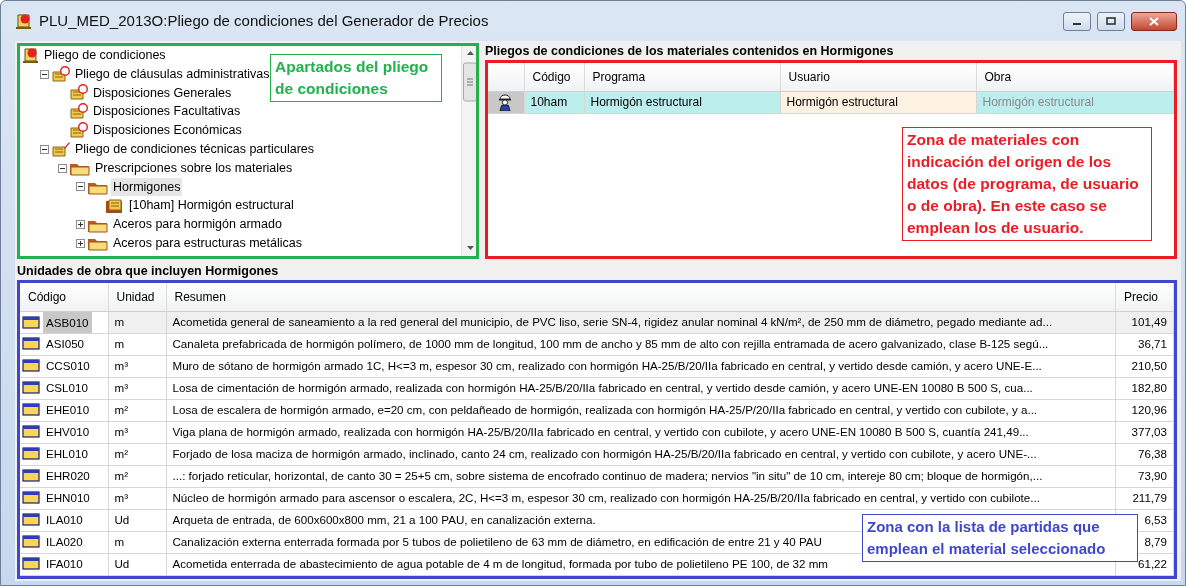 The image size is (1186, 586). What do you see at coordinates (68, 432) in the screenshot?
I see `table-cell-text: EHV010` at bounding box center [68, 432].